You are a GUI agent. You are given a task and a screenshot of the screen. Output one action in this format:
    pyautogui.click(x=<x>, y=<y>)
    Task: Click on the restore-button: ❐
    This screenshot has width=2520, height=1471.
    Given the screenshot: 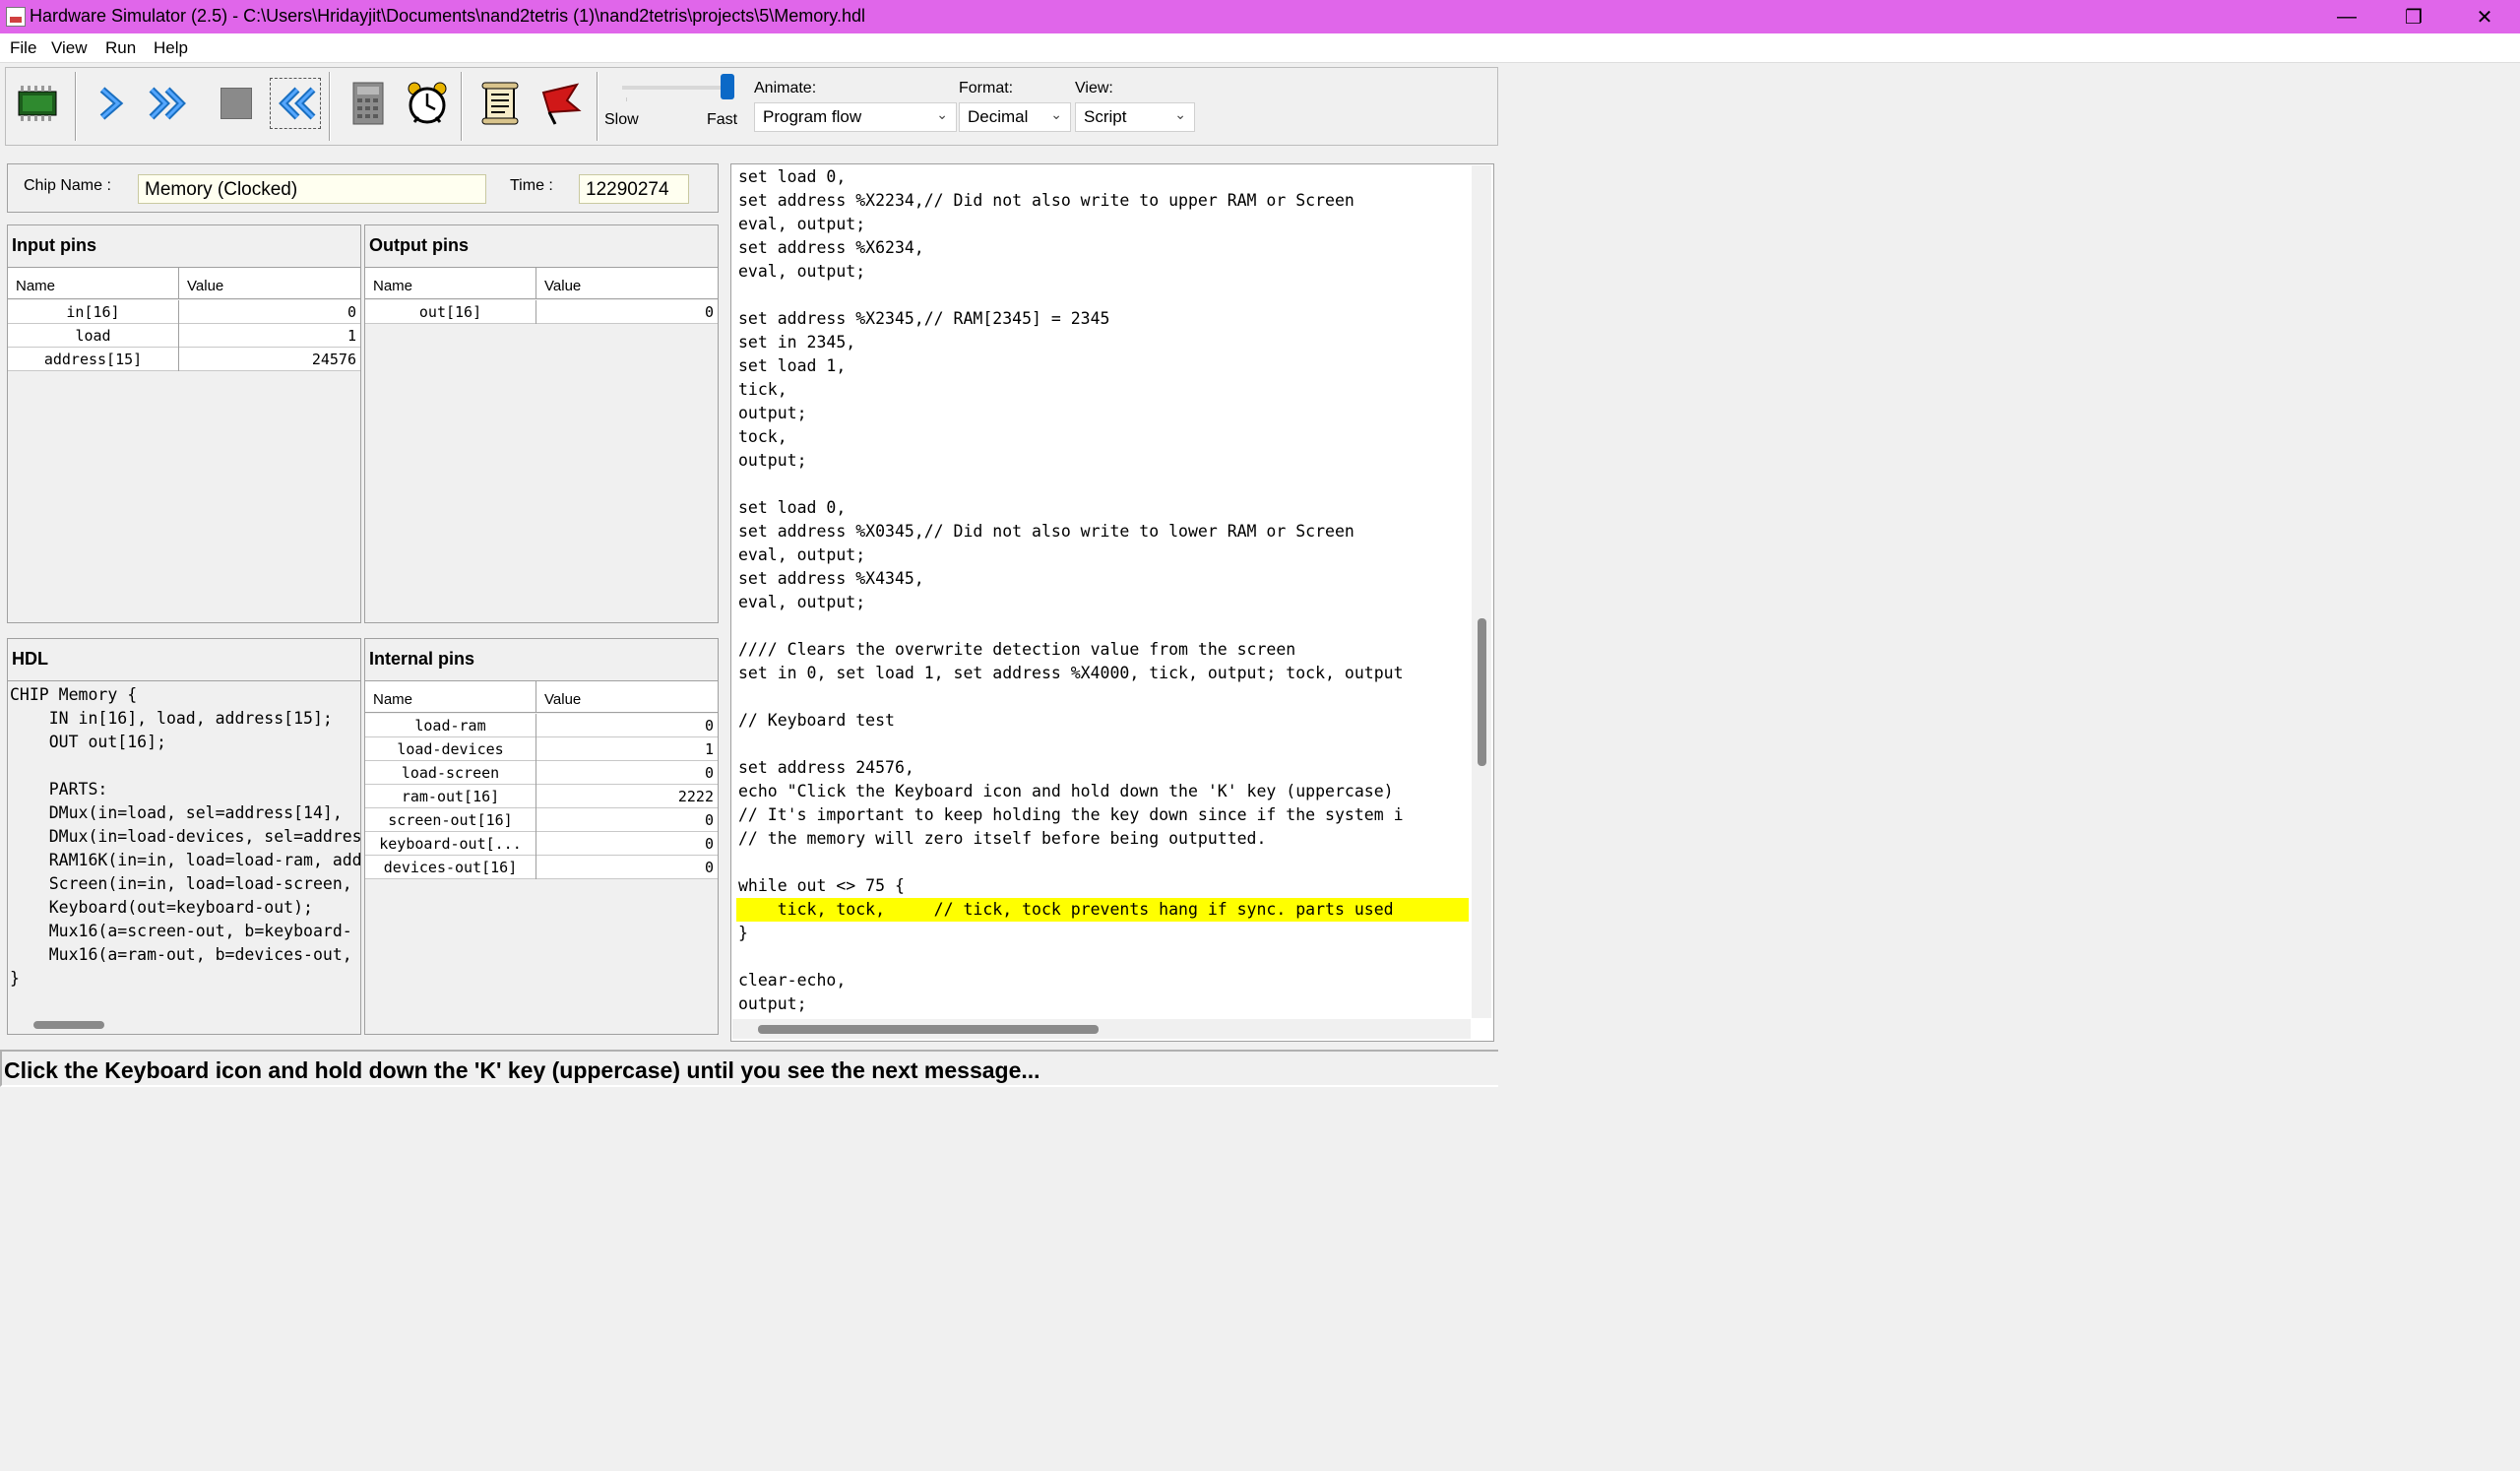 What is the action you would take?
    pyautogui.click(x=2413, y=16)
    